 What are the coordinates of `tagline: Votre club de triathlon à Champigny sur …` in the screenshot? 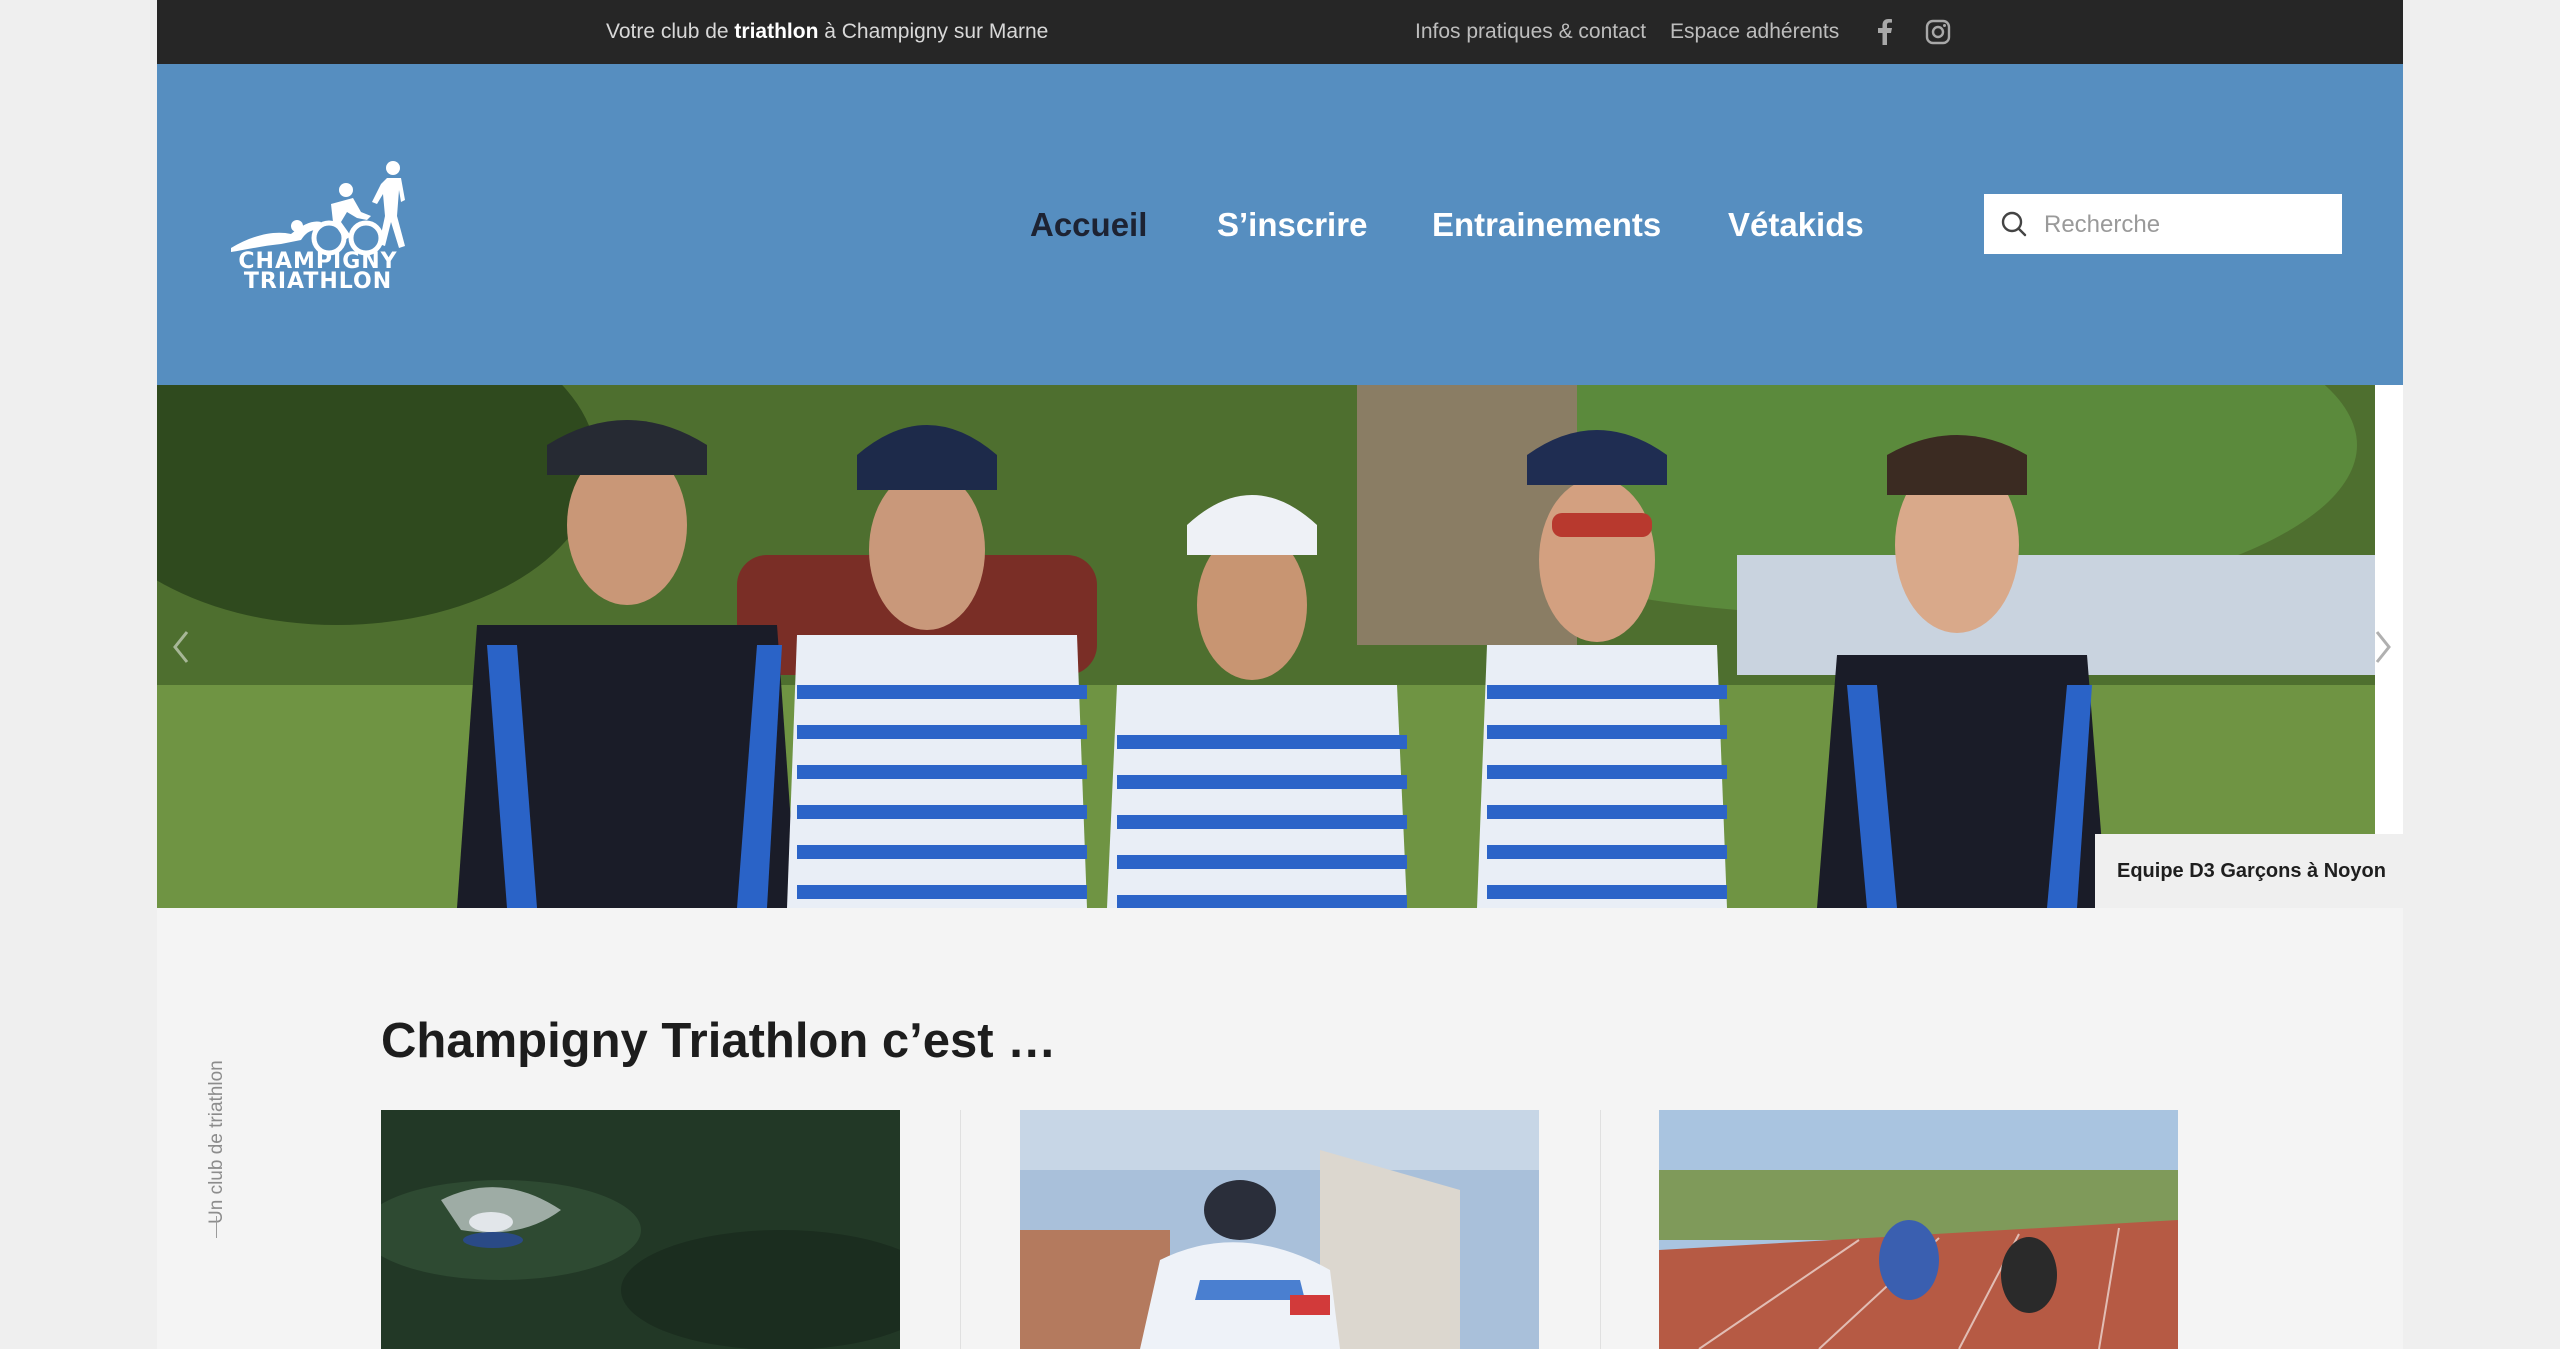 It's located at (827, 32).